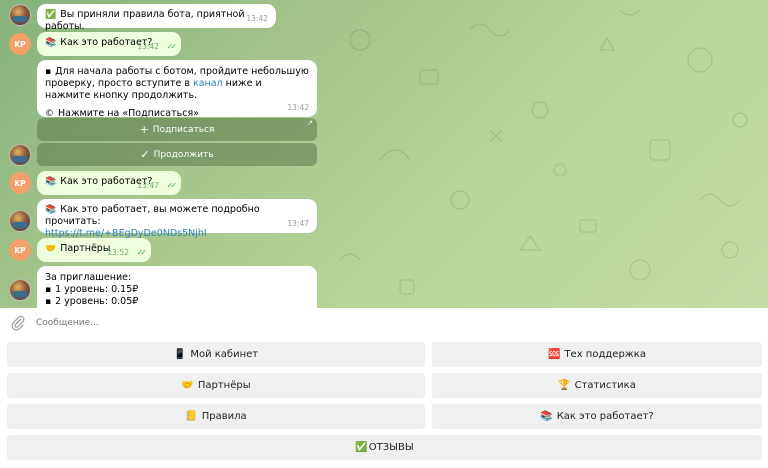 Image resolution: width=768 pixels, height=468 pixels. What do you see at coordinates (145, 154) in the screenshot?
I see `check-icon: ✓` at bounding box center [145, 154].